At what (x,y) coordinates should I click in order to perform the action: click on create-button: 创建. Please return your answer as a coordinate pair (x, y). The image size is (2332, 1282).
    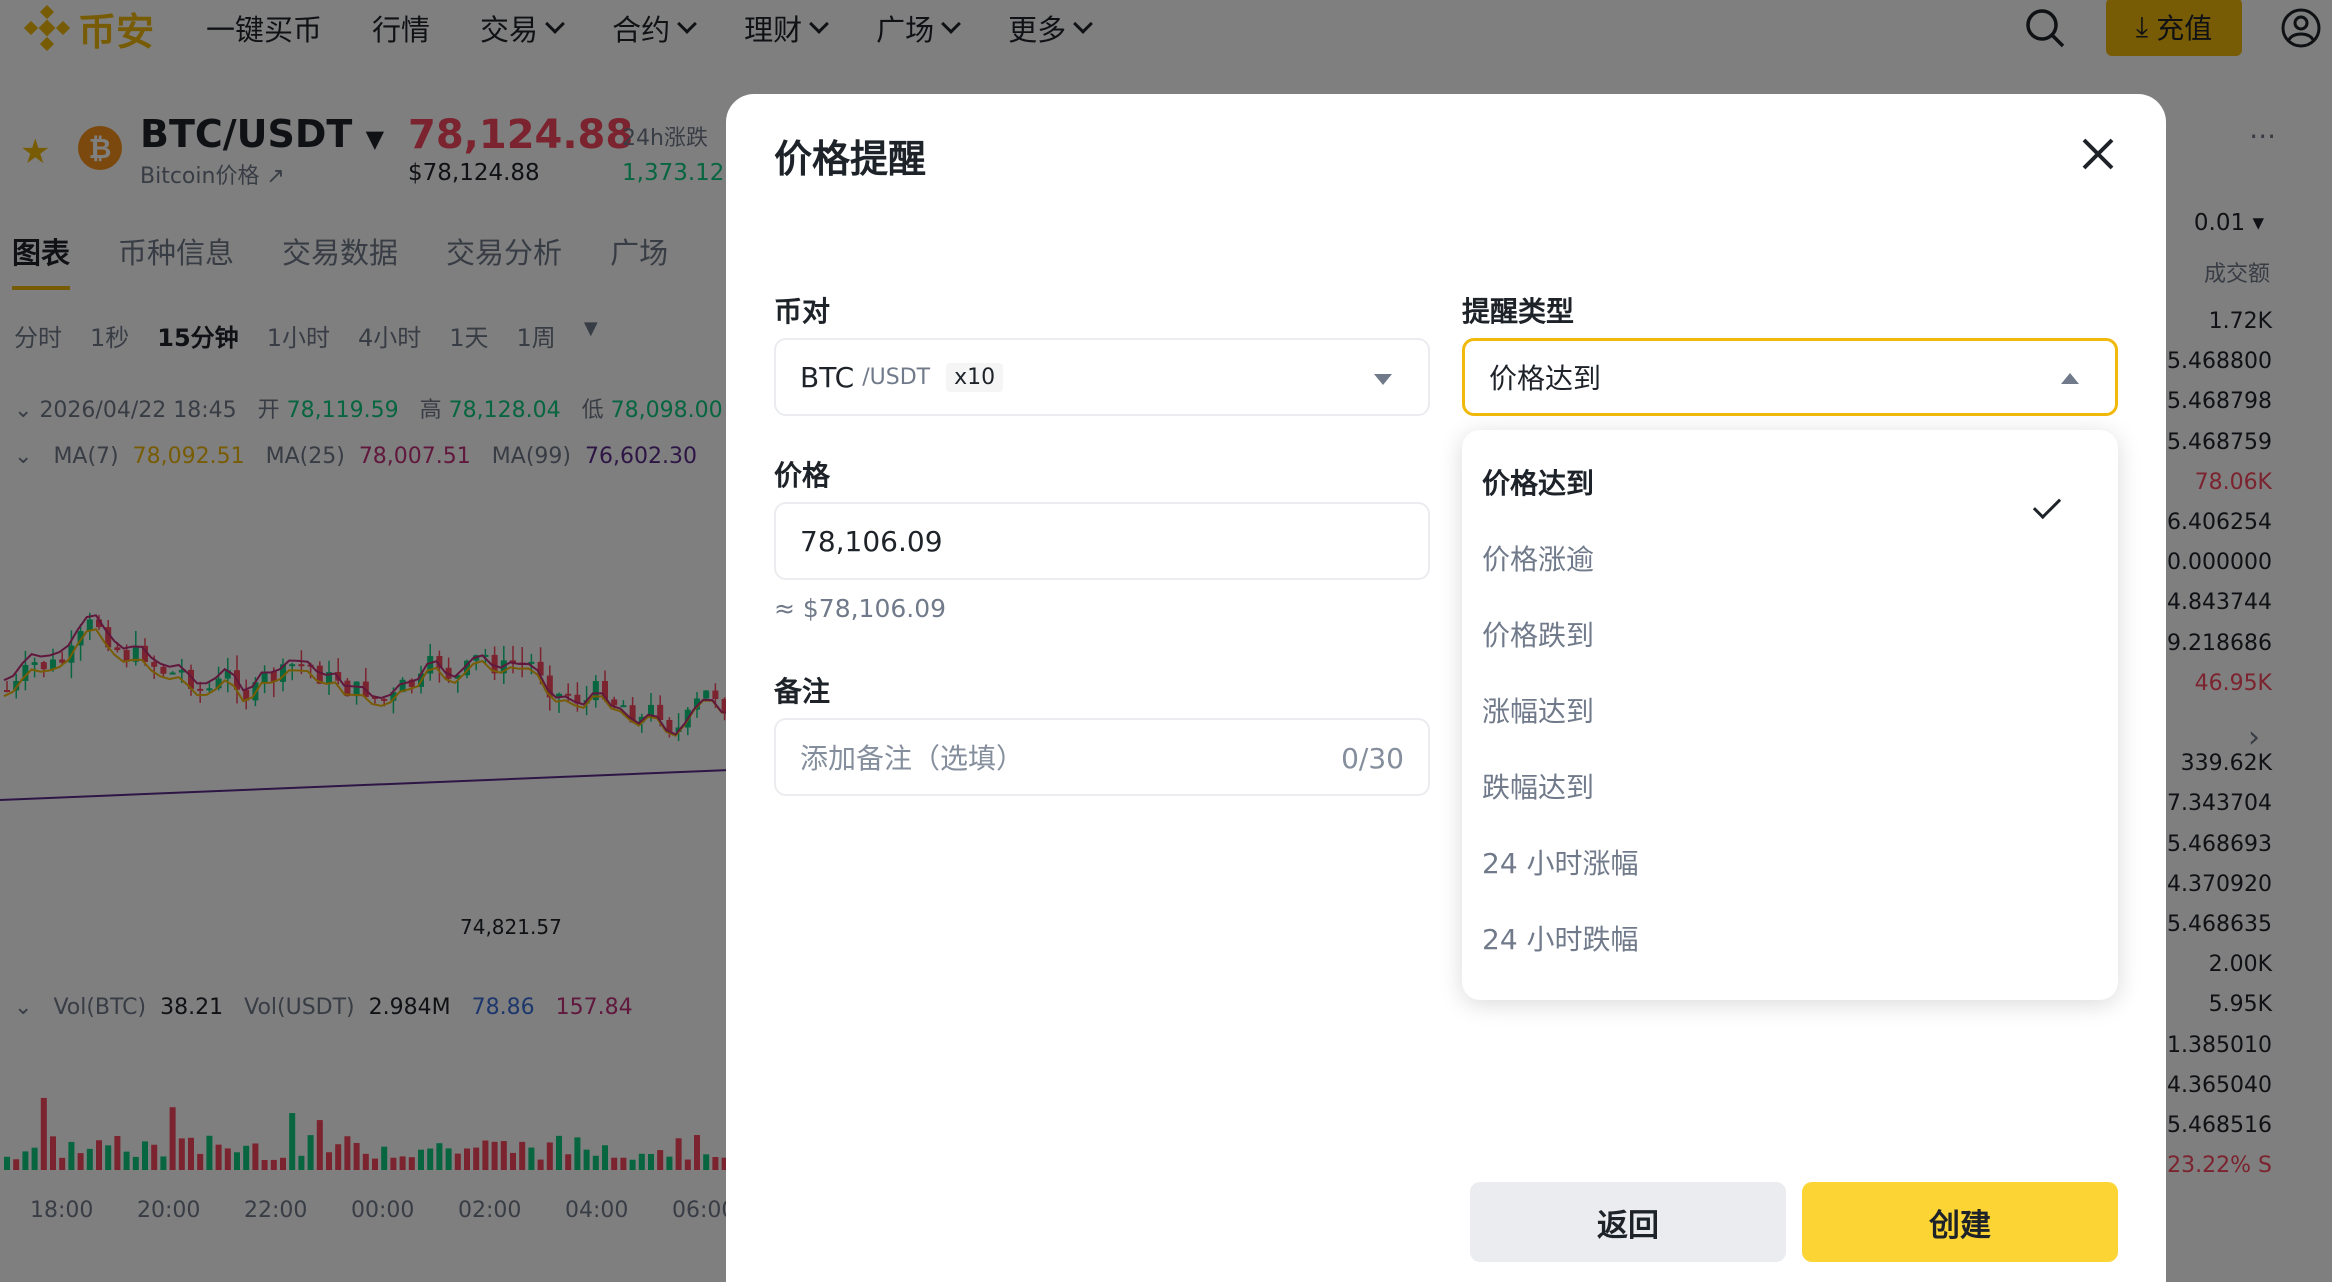
    Looking at the image, I should click on (1960, 1222).